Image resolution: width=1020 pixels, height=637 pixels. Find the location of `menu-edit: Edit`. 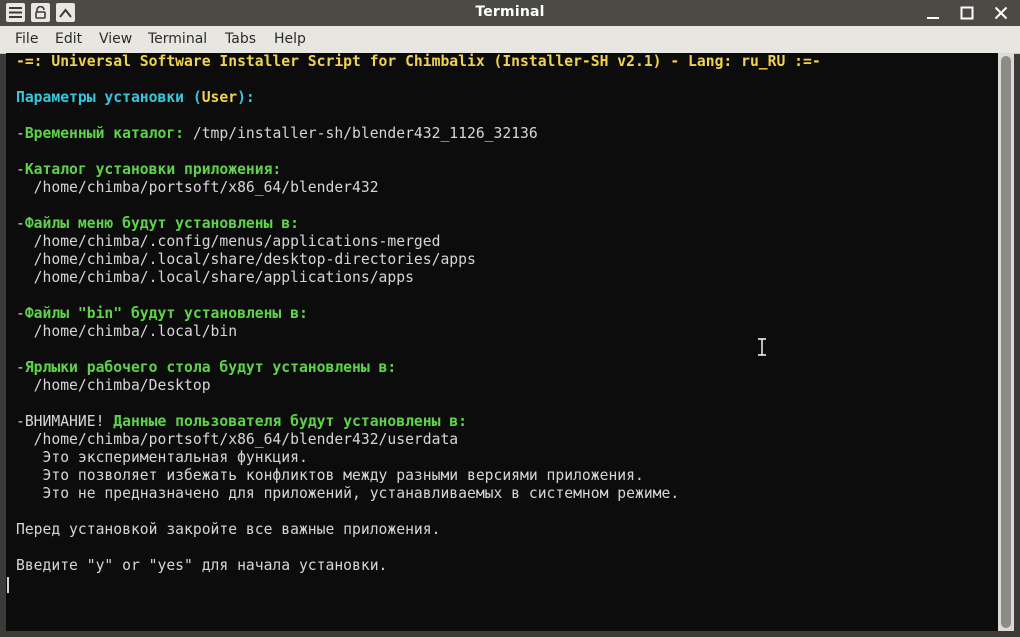

menu-edit: Edit is located at coordinates (68, 39).